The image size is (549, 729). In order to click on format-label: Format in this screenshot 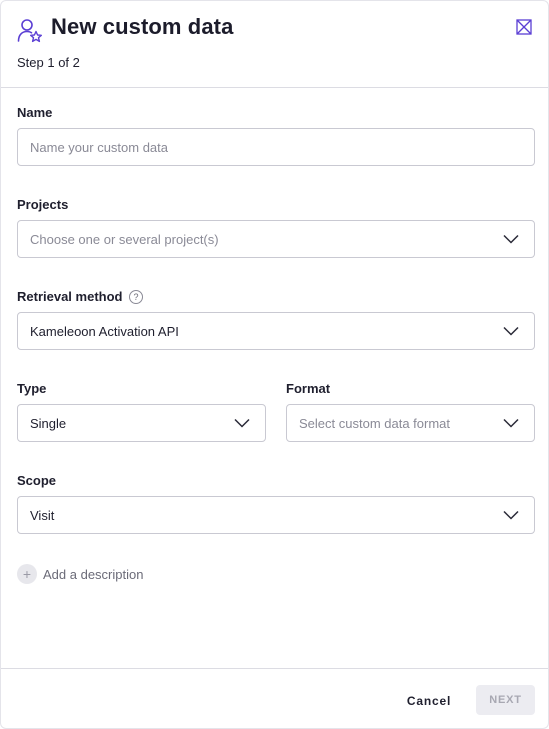, I will do `click(308, 388)`.